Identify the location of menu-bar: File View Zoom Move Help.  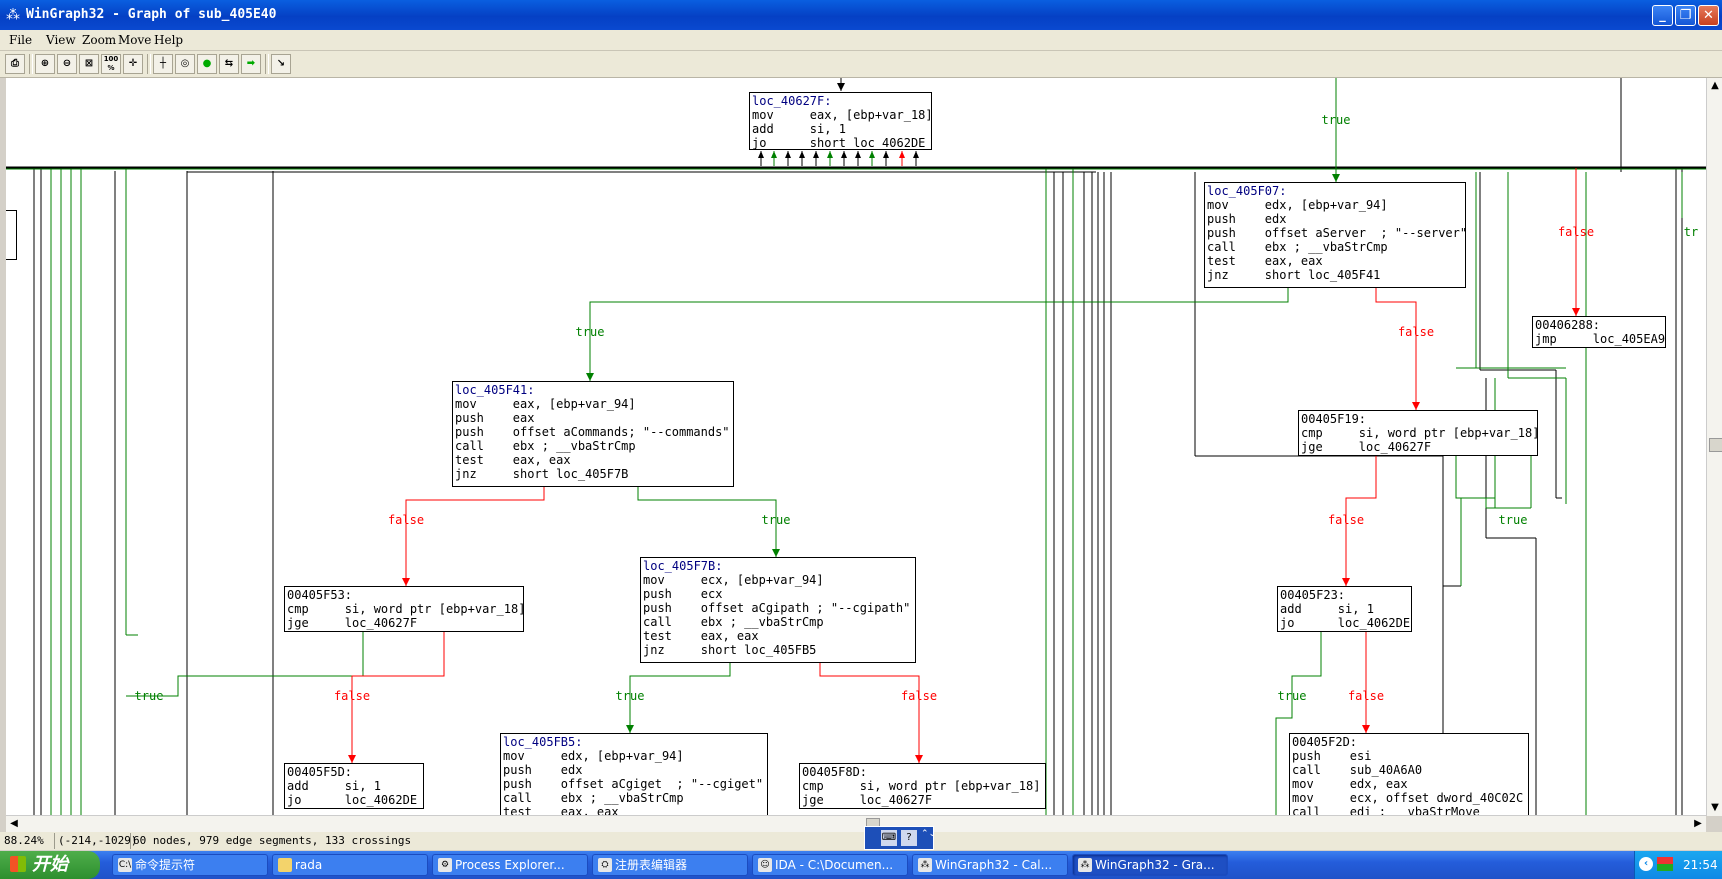
(861, 40).